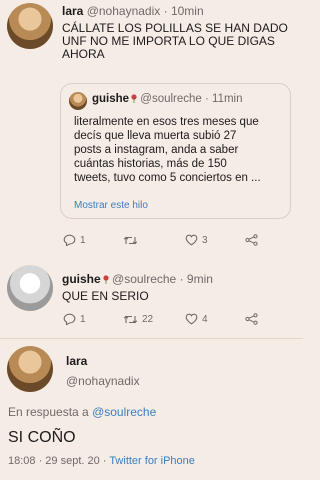 The height and width of the screenshot is (480, 320). Describe the element at coordinates (48, 412) in the screenshot. I see `reply-prefix: En respuesta a` at that location.